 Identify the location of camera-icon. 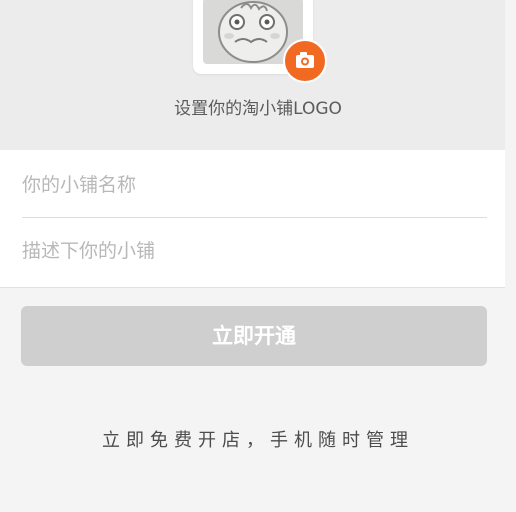
(305, 60).